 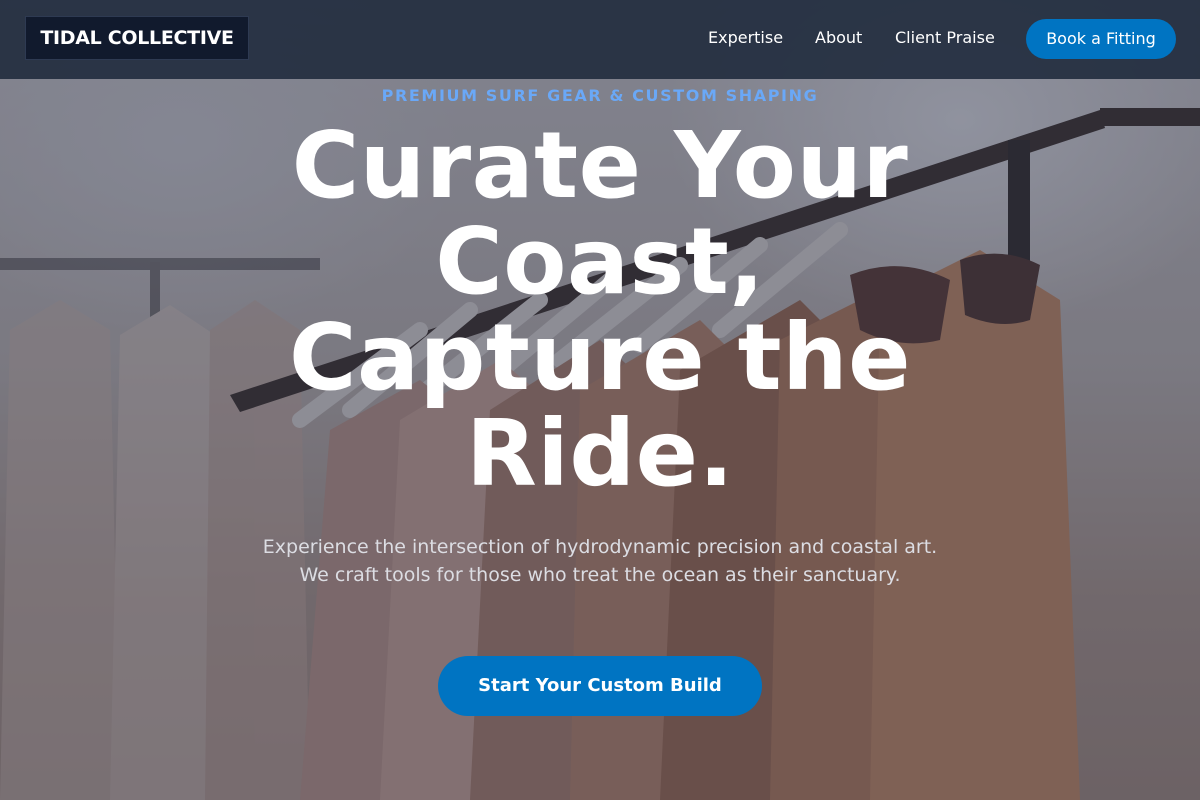 I want to click on nav-link-expertise: Expertise, so click(x=745, y=38).